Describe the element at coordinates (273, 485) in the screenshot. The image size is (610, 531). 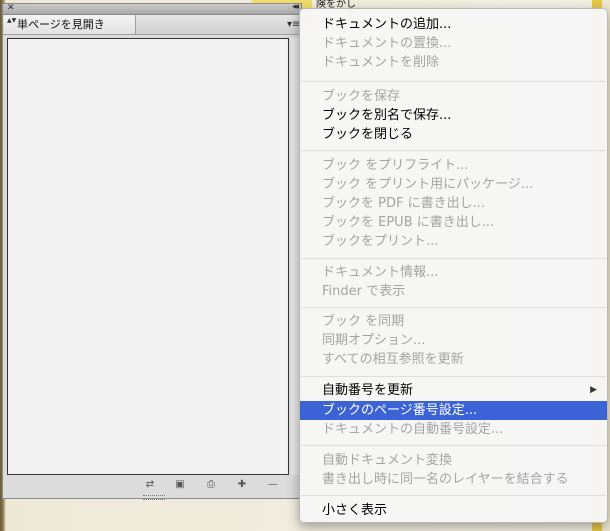
I see `remove-document-icon: —` at that location.